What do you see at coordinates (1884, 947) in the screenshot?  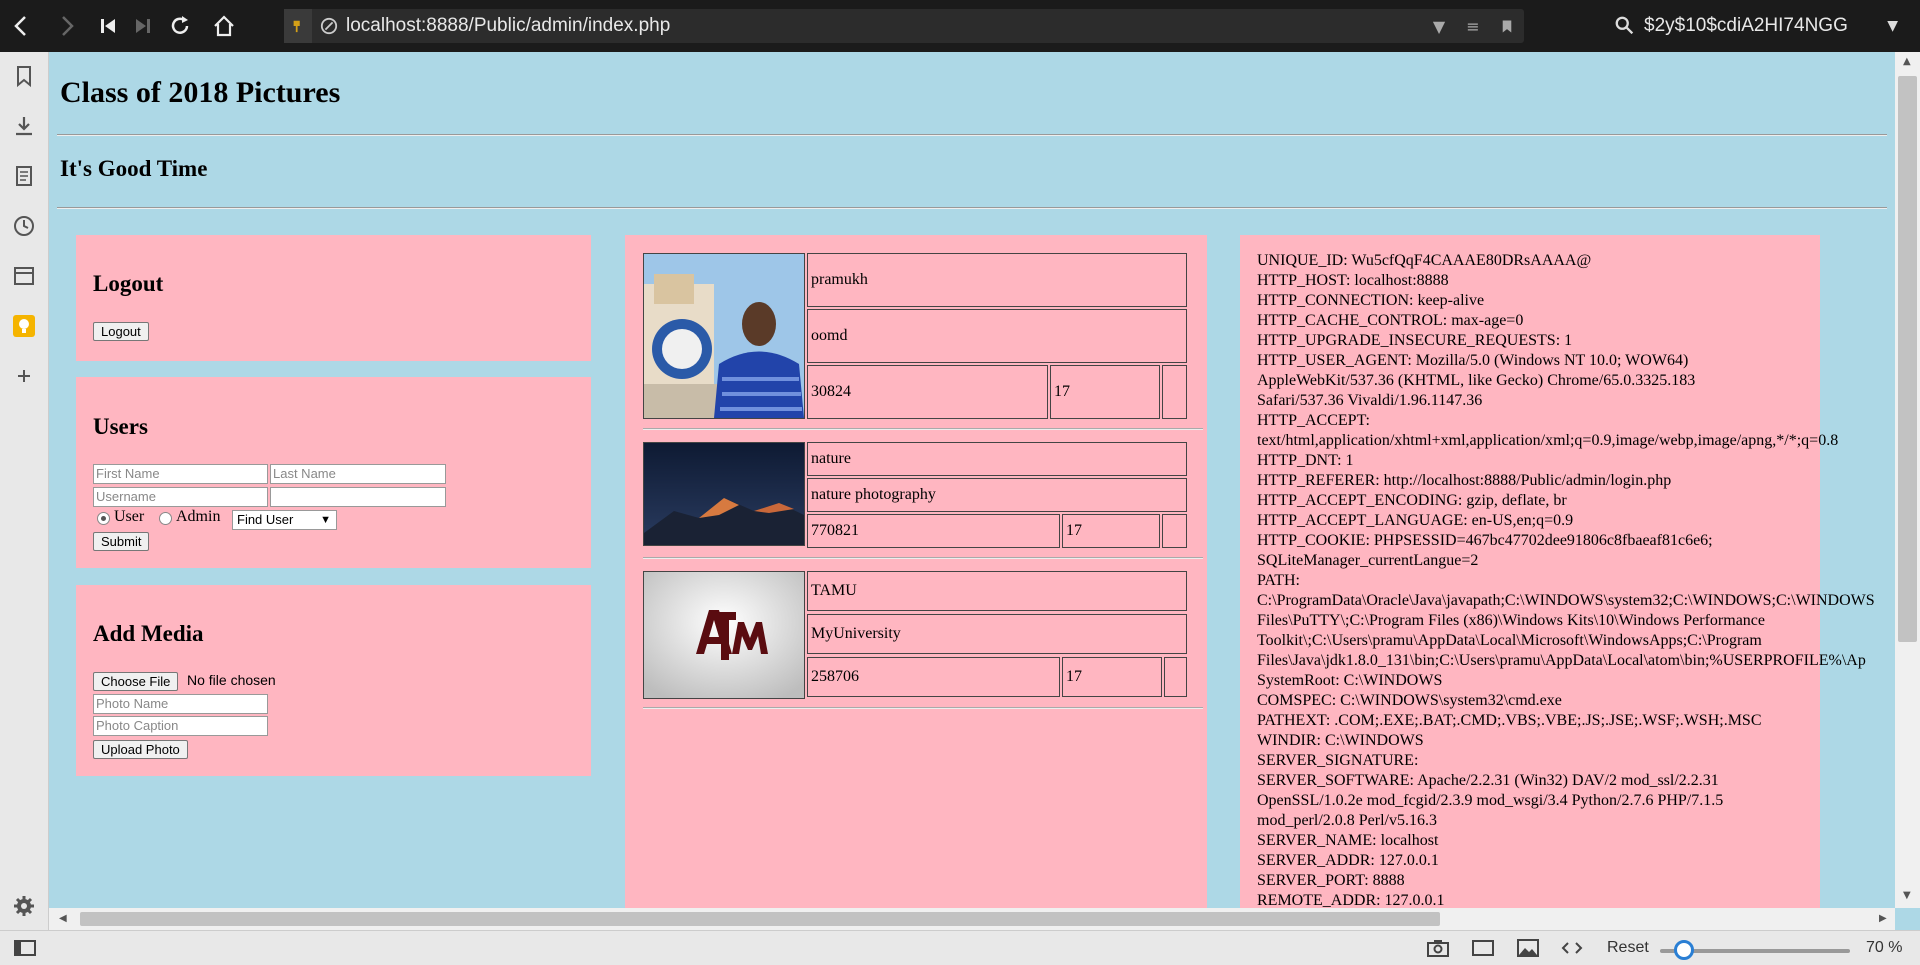 I see `zoom-level: 70 %` at bounding box center [1884, 947].